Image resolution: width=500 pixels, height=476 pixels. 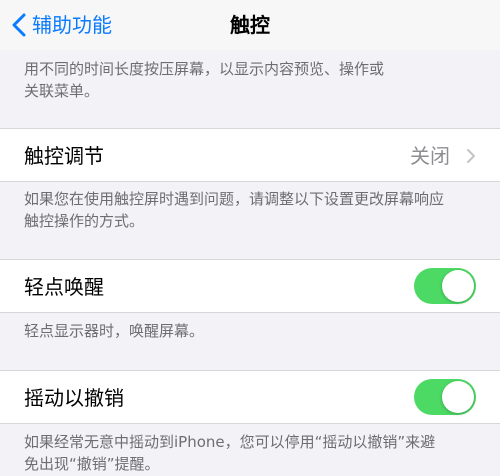 I want to click on touch-accommodations-footer: 如果您在使用触控屏时遇到问题，请调整以下设置更改屏幕响应 触控操作的方式。, so click(x=252, y=210).